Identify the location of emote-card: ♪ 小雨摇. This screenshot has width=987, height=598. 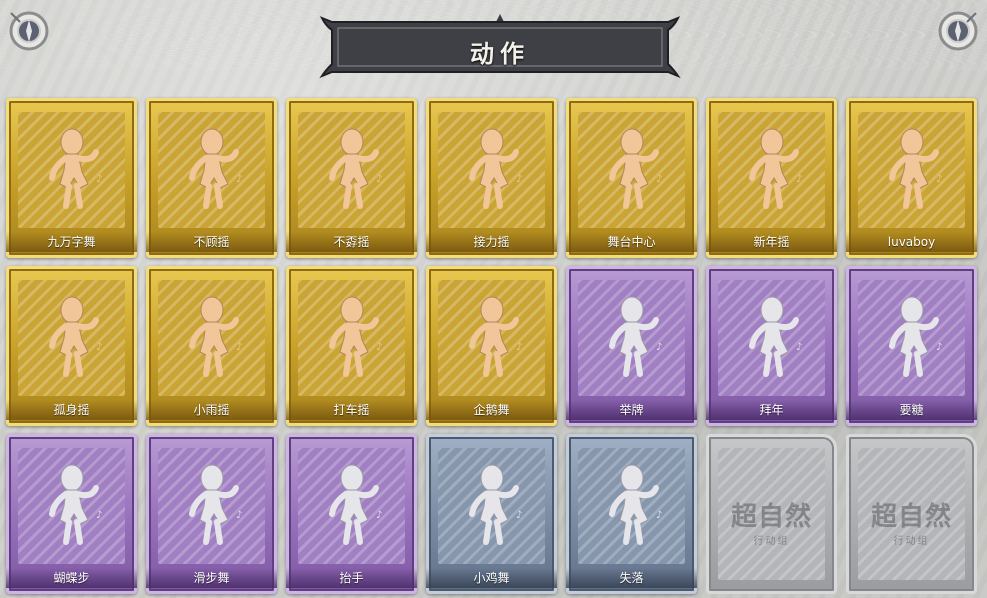
(211, 346).